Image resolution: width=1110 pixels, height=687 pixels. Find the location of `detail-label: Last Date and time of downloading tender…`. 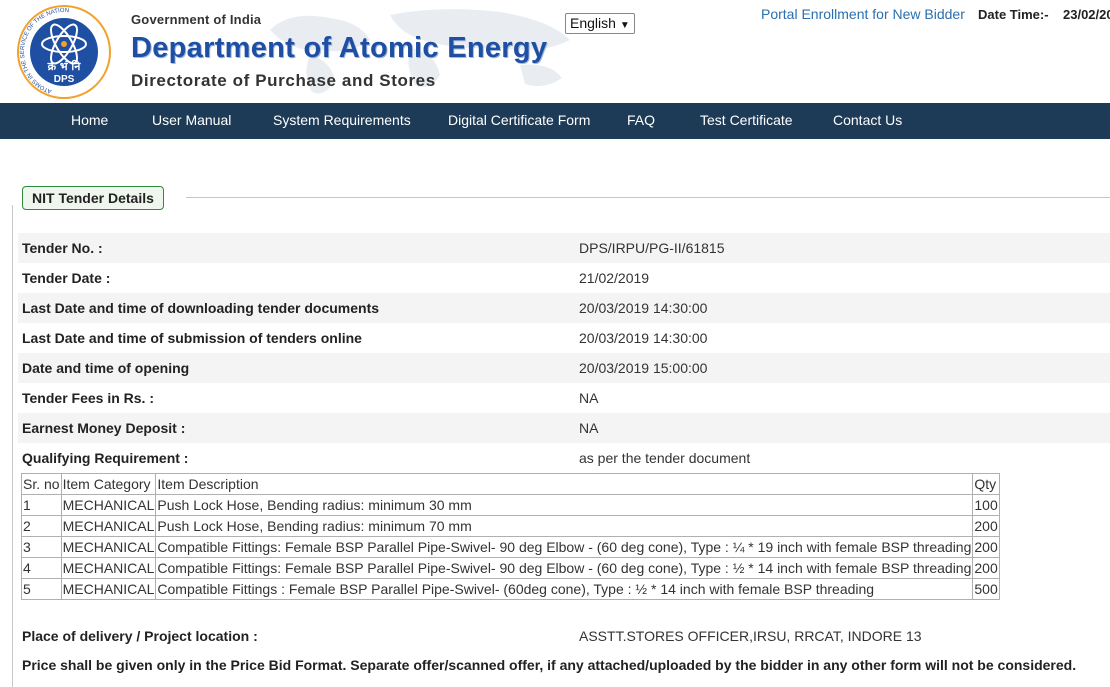

detail-label: Last Date and time of downloading tender… is located at coordinates (201, 308).